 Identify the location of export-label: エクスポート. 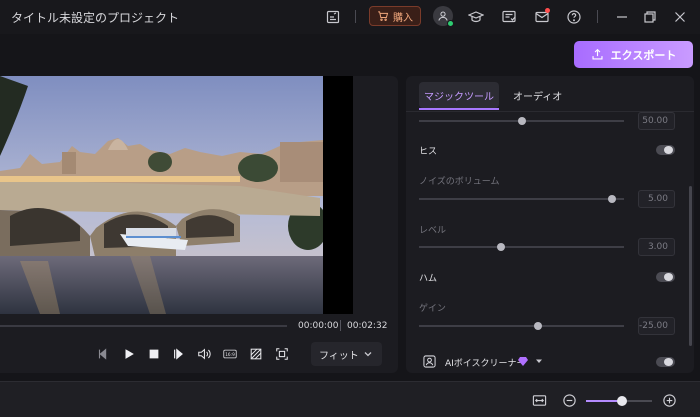
(643, 55).